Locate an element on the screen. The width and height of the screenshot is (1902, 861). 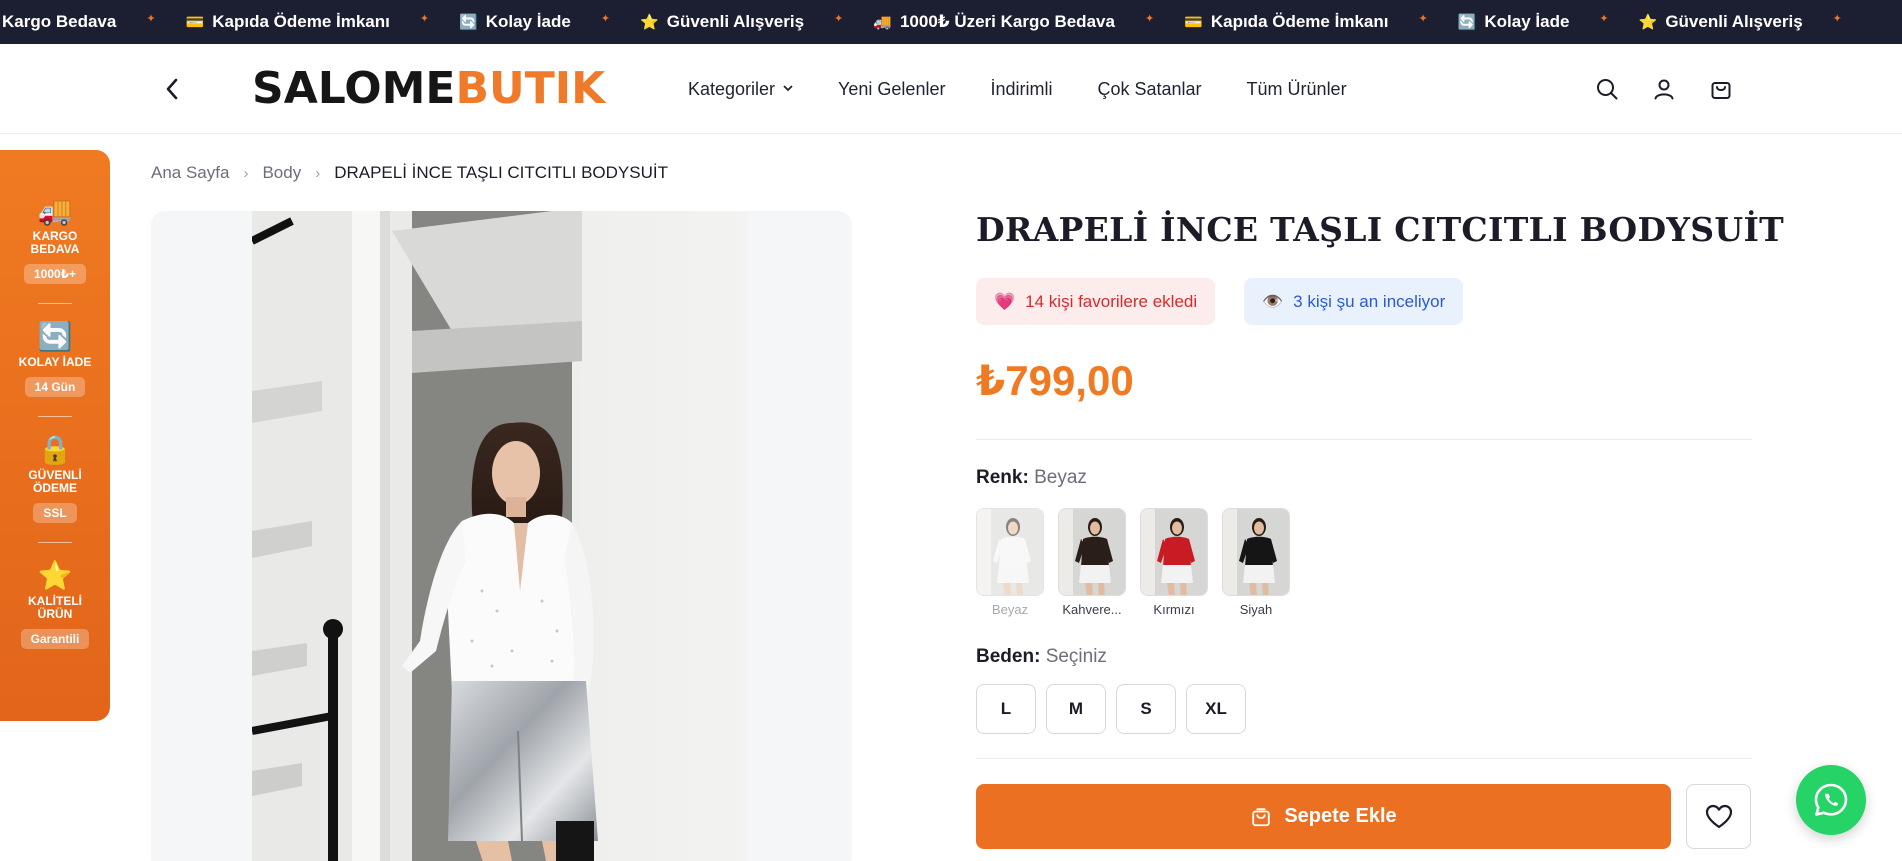
account-button is located at coordinates (1664, 89).